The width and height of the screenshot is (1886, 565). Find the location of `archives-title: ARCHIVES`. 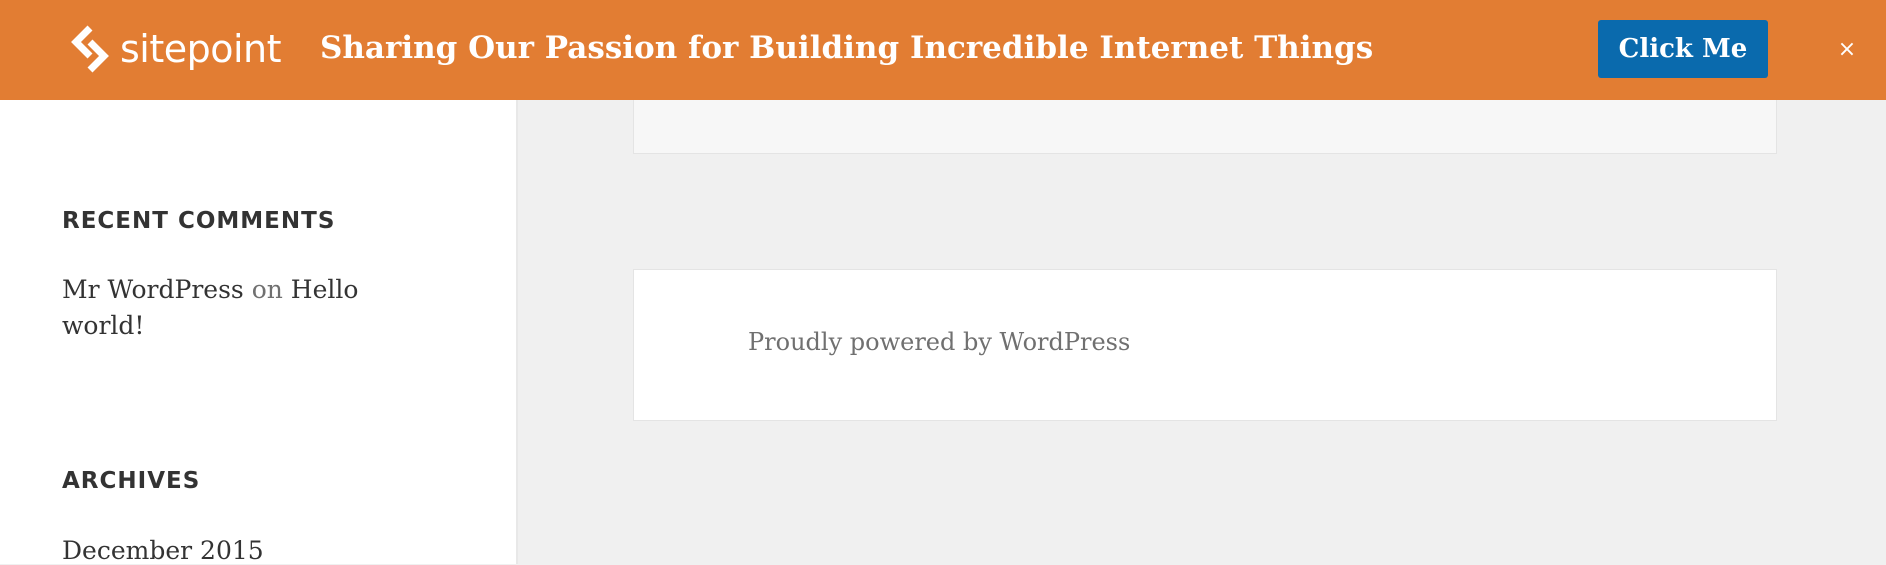

archives-title: ARCHIVES is located at coordinates (131, 481).